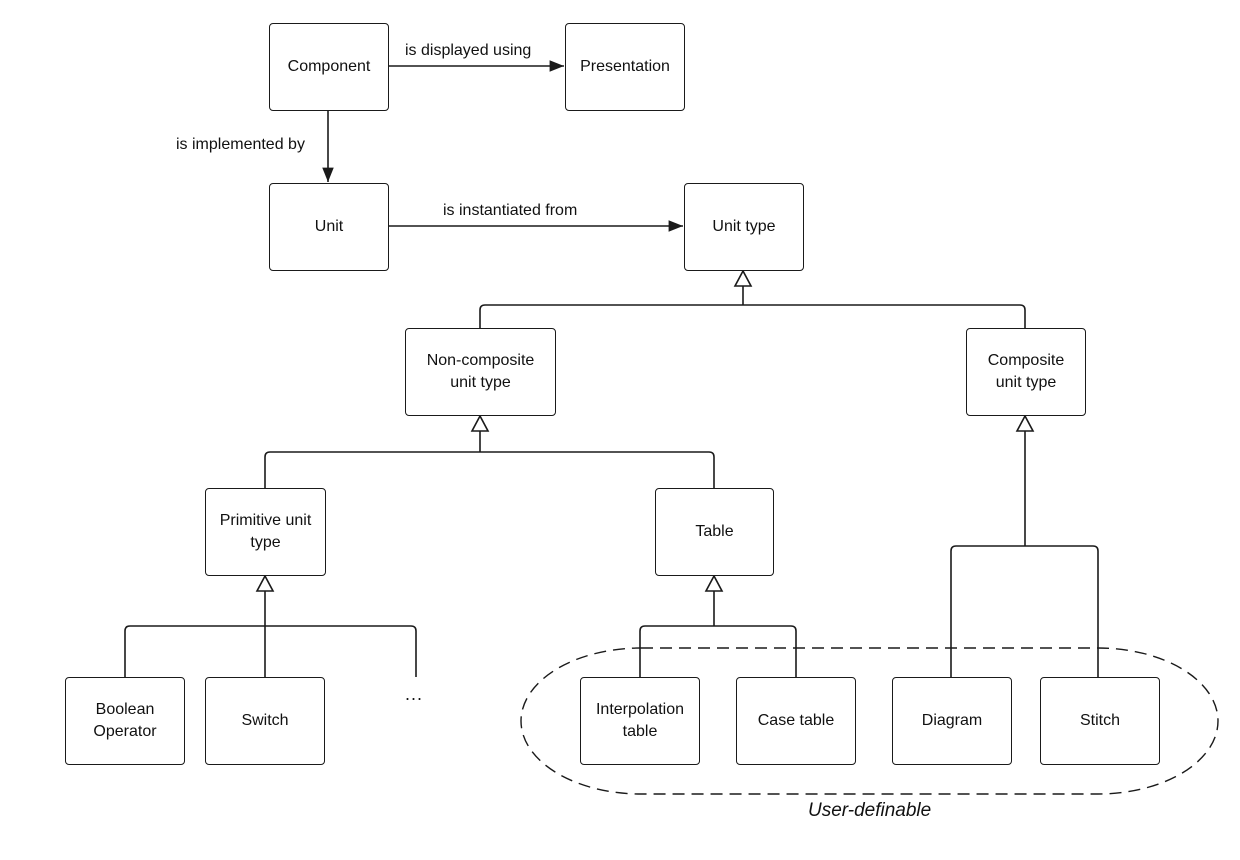  Describe the element at coordinates (510, 210) in the screenshot. I see `edge-label-instantiated-from: is instantiated from` at that location.